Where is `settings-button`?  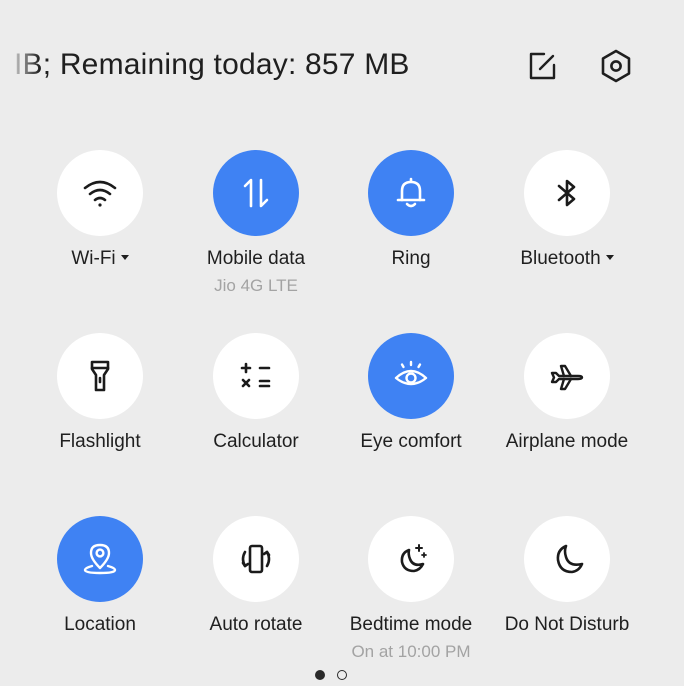
settings-button is located at coordinates (616, 66).